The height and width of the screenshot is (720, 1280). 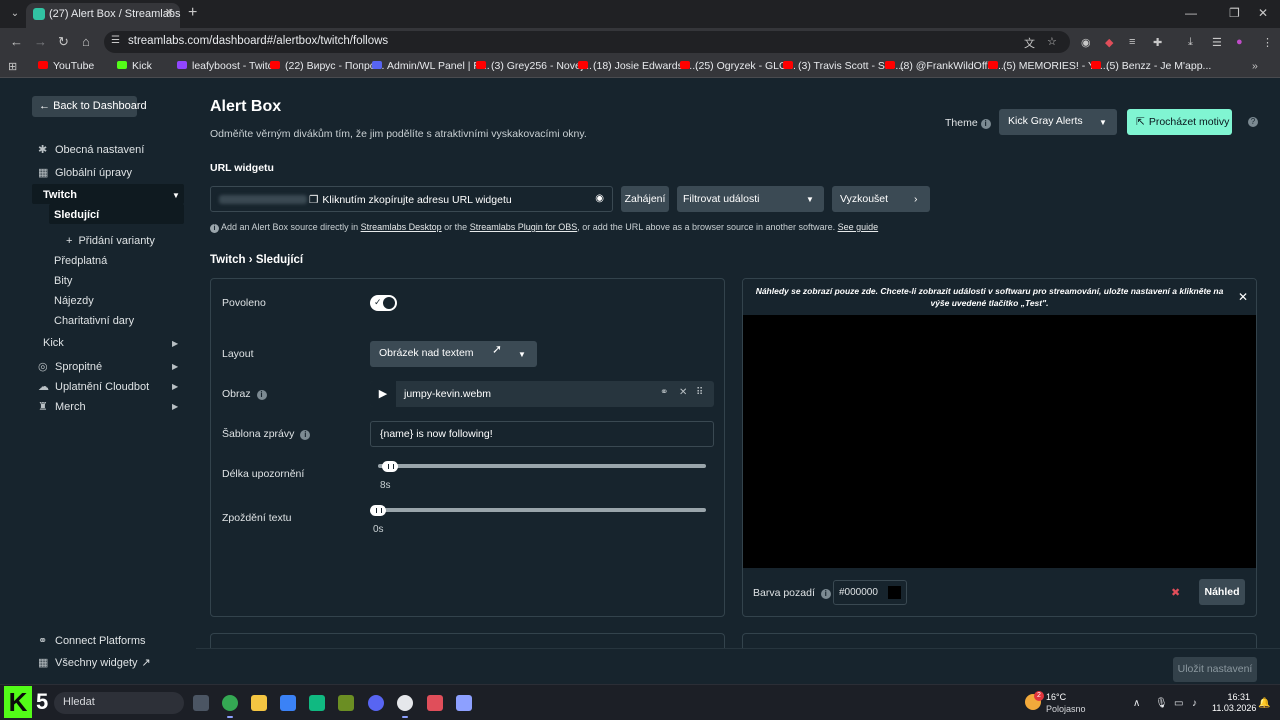 I want to click on sidebar-item-global-edits: ▦ Globální úpravy, so click(x=85, y=172).